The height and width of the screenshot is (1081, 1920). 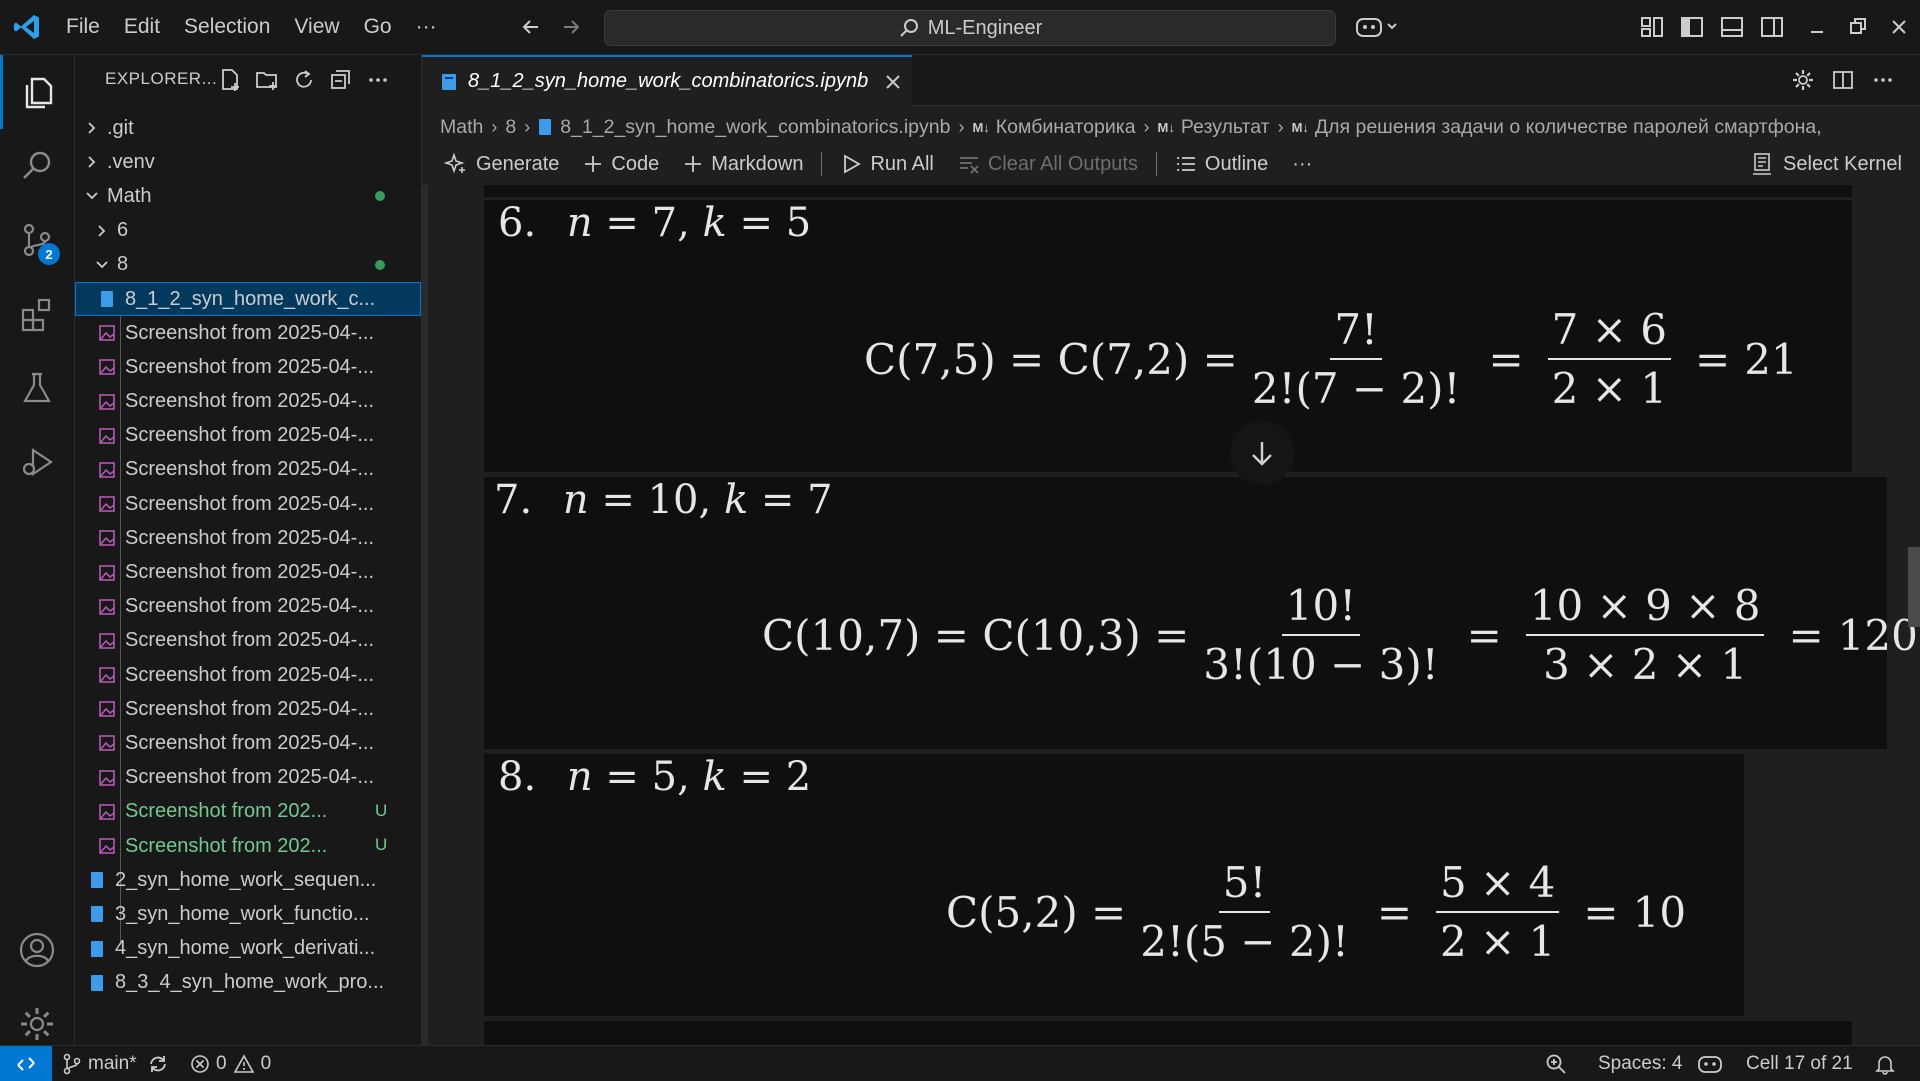 What do you see at coordinates (1883, 80) in the screenshot?
I see `editor-more-actions-icon` at bounding box center [1883, 80].